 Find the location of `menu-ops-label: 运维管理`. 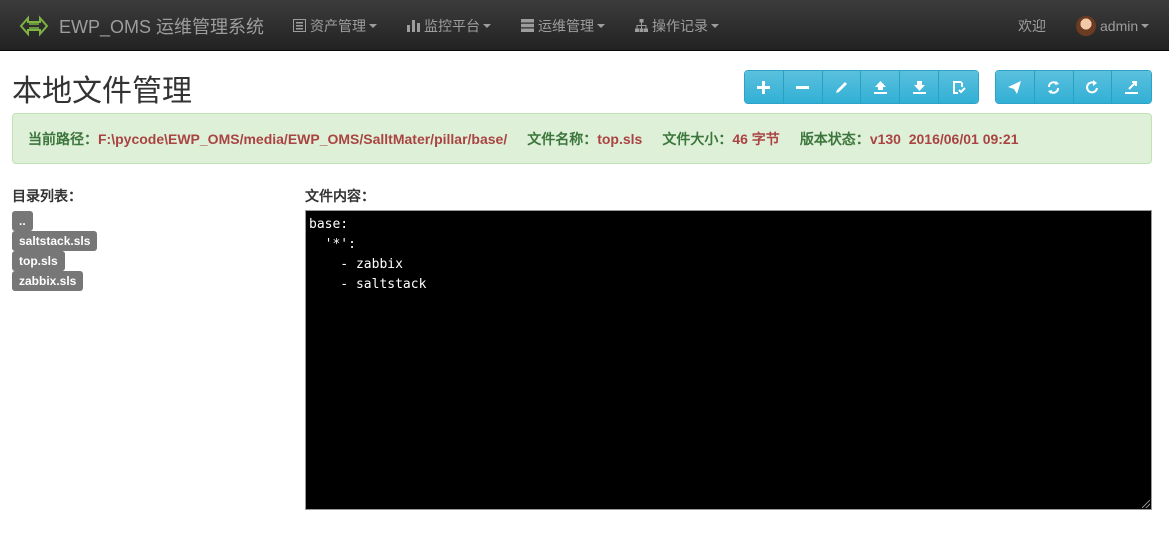

menu-ops-label: 运维管理 is located at coordinates (566, 25).